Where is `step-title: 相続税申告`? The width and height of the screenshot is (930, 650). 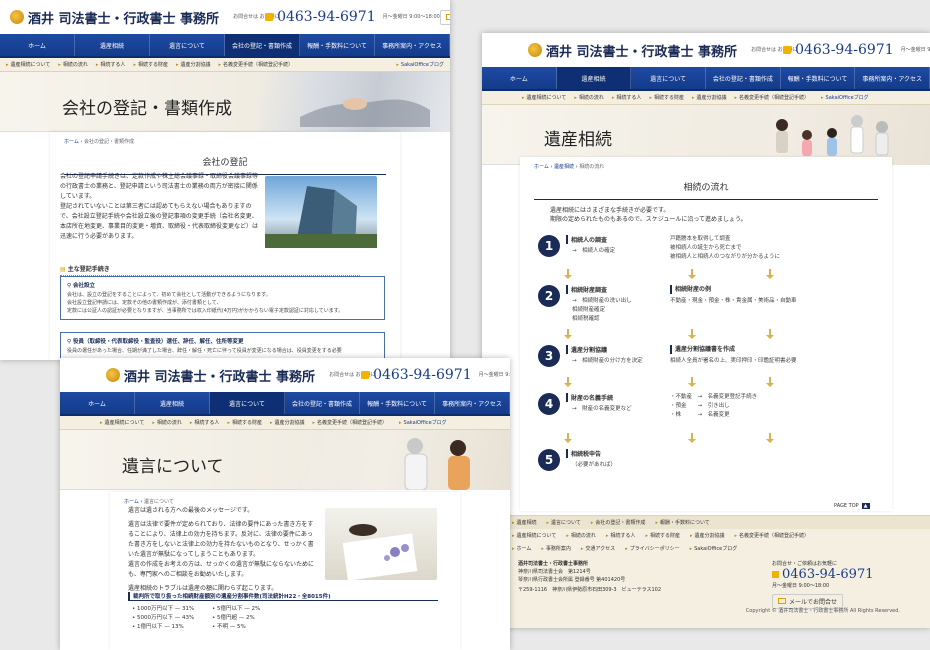
step-title: 相続税申告 is located at coordinates (591, 453).